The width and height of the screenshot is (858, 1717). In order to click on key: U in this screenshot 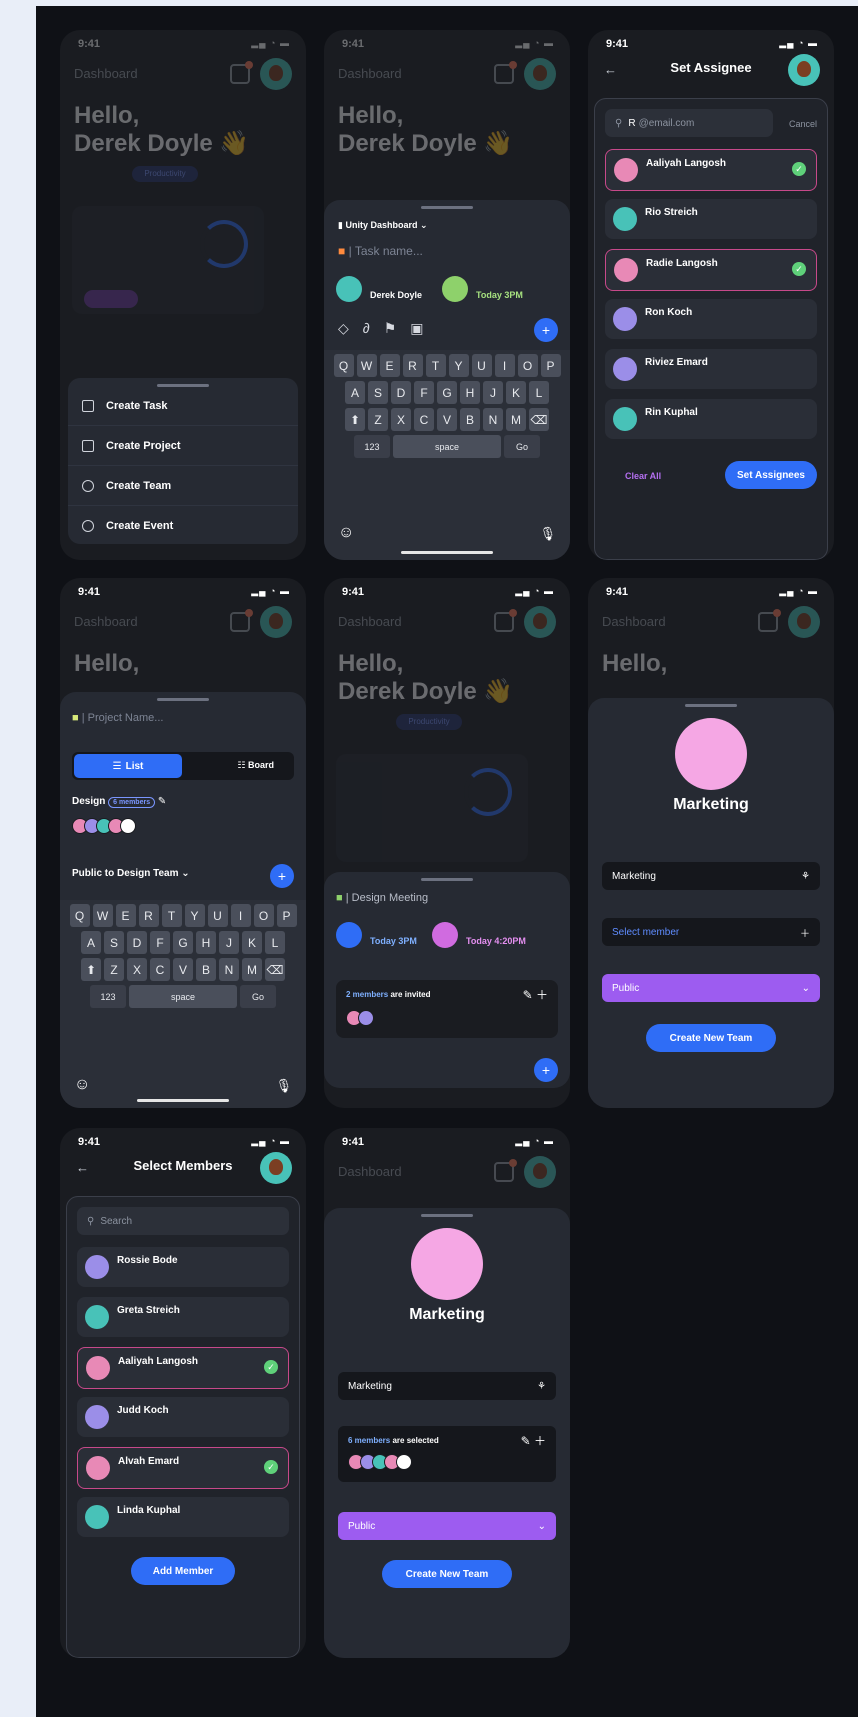, I will do `click(481, 365)`.